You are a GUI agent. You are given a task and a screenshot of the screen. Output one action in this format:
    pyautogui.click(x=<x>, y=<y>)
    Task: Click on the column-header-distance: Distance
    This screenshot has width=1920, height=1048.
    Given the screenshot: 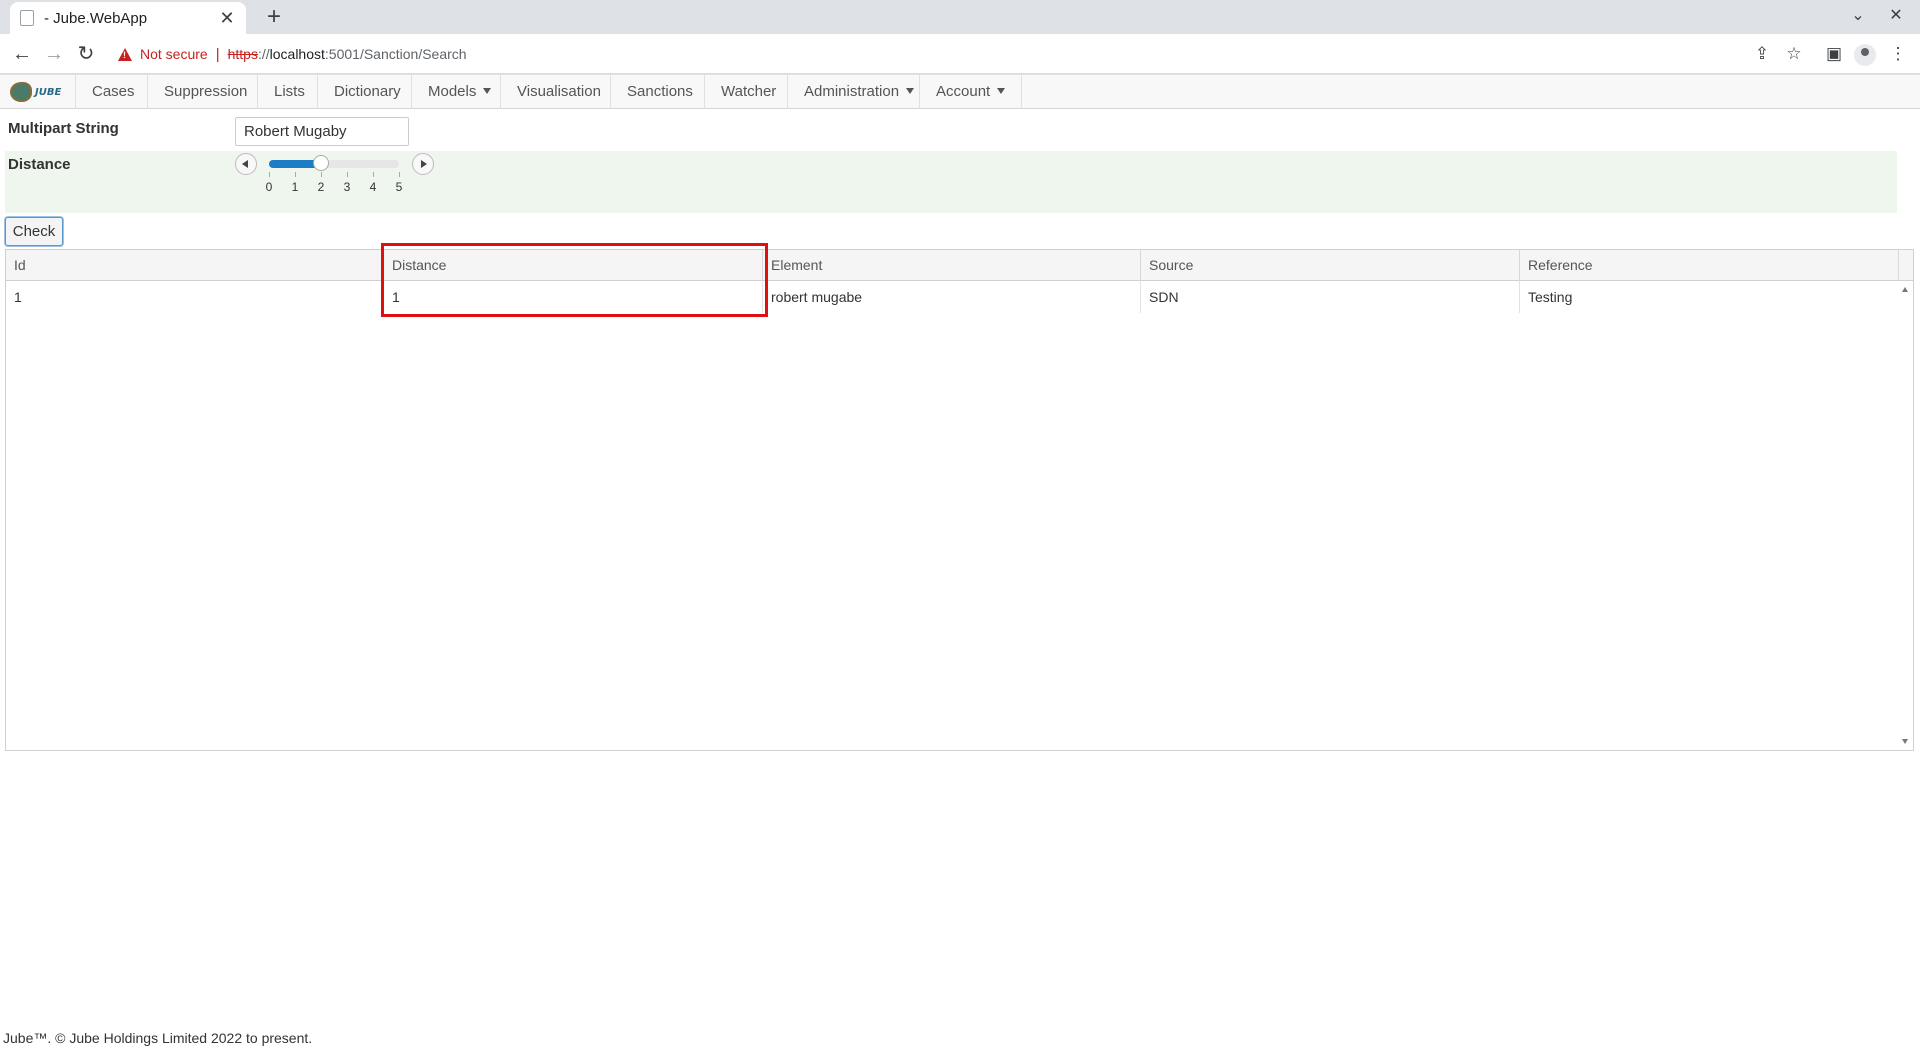 What is the action you would take?
    pyautogui.click(x=573, y=265)
    